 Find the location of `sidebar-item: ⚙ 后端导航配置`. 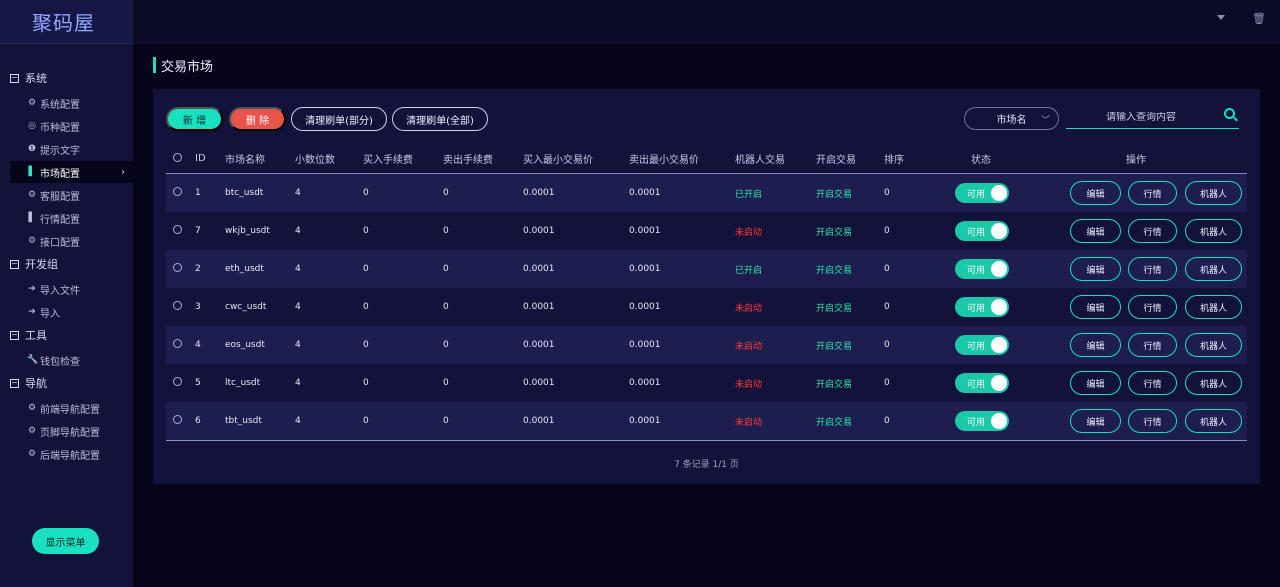

sidebar-item: ⚙ 后端导航配置 is located at coordinates (71, 454).